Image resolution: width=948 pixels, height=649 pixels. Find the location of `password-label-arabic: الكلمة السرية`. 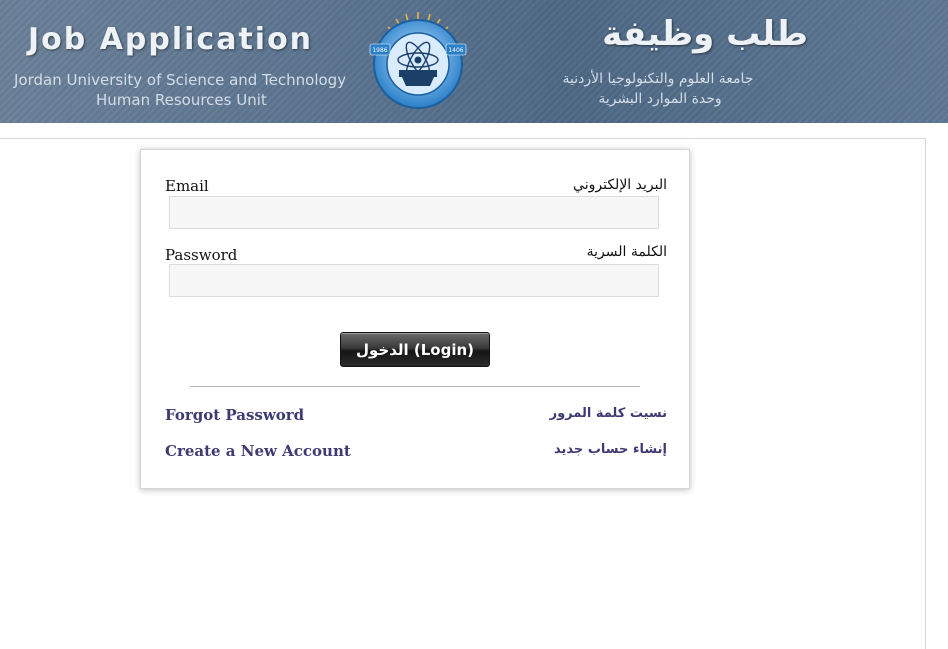

password-label-arabic: الكلمة السرية is located at coordinates (626, 252).